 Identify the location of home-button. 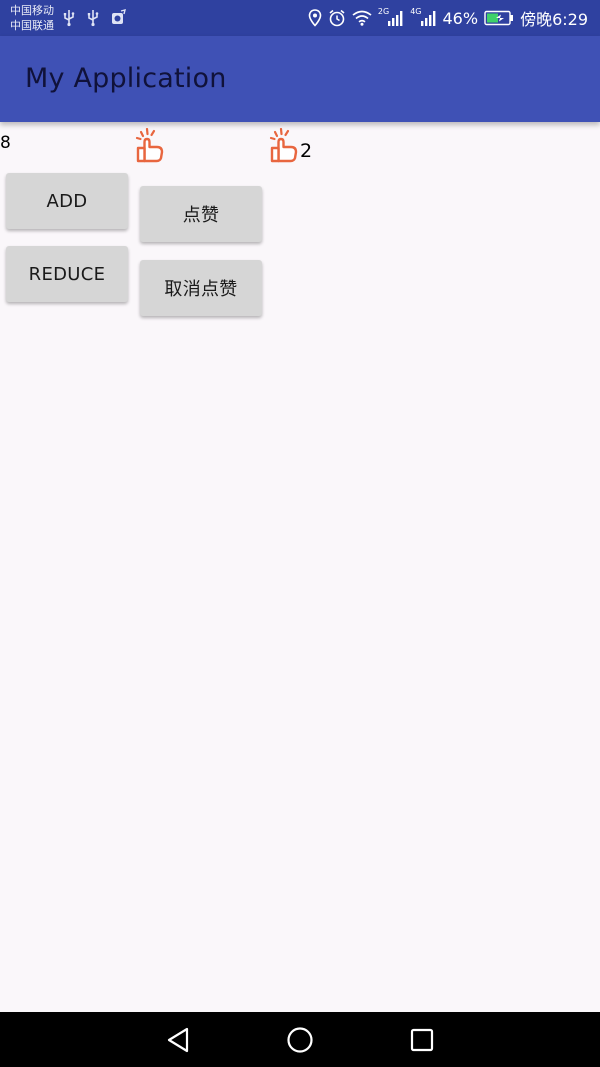
(300, 1040).